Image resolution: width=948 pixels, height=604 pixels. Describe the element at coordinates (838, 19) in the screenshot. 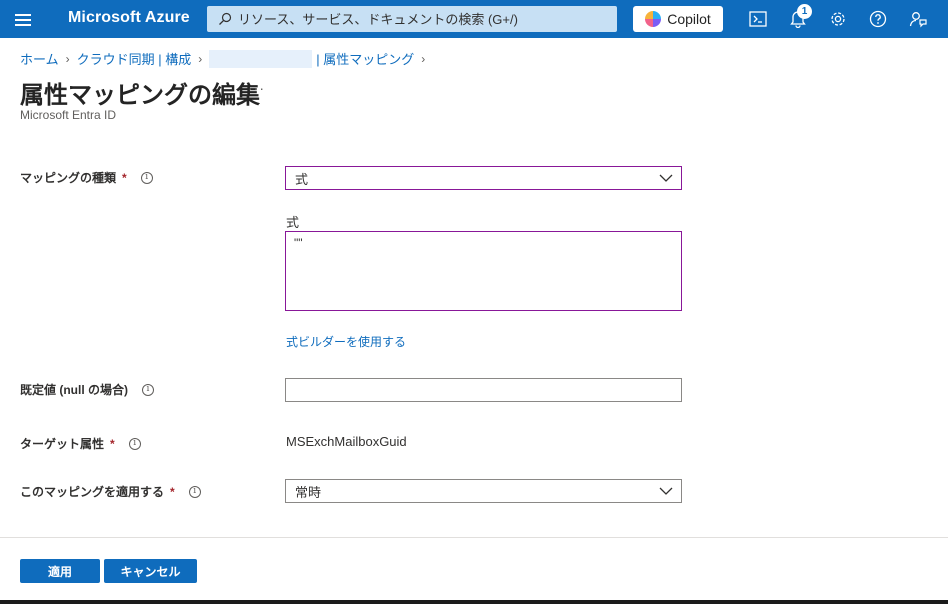

I see `gear-icon` at that location.